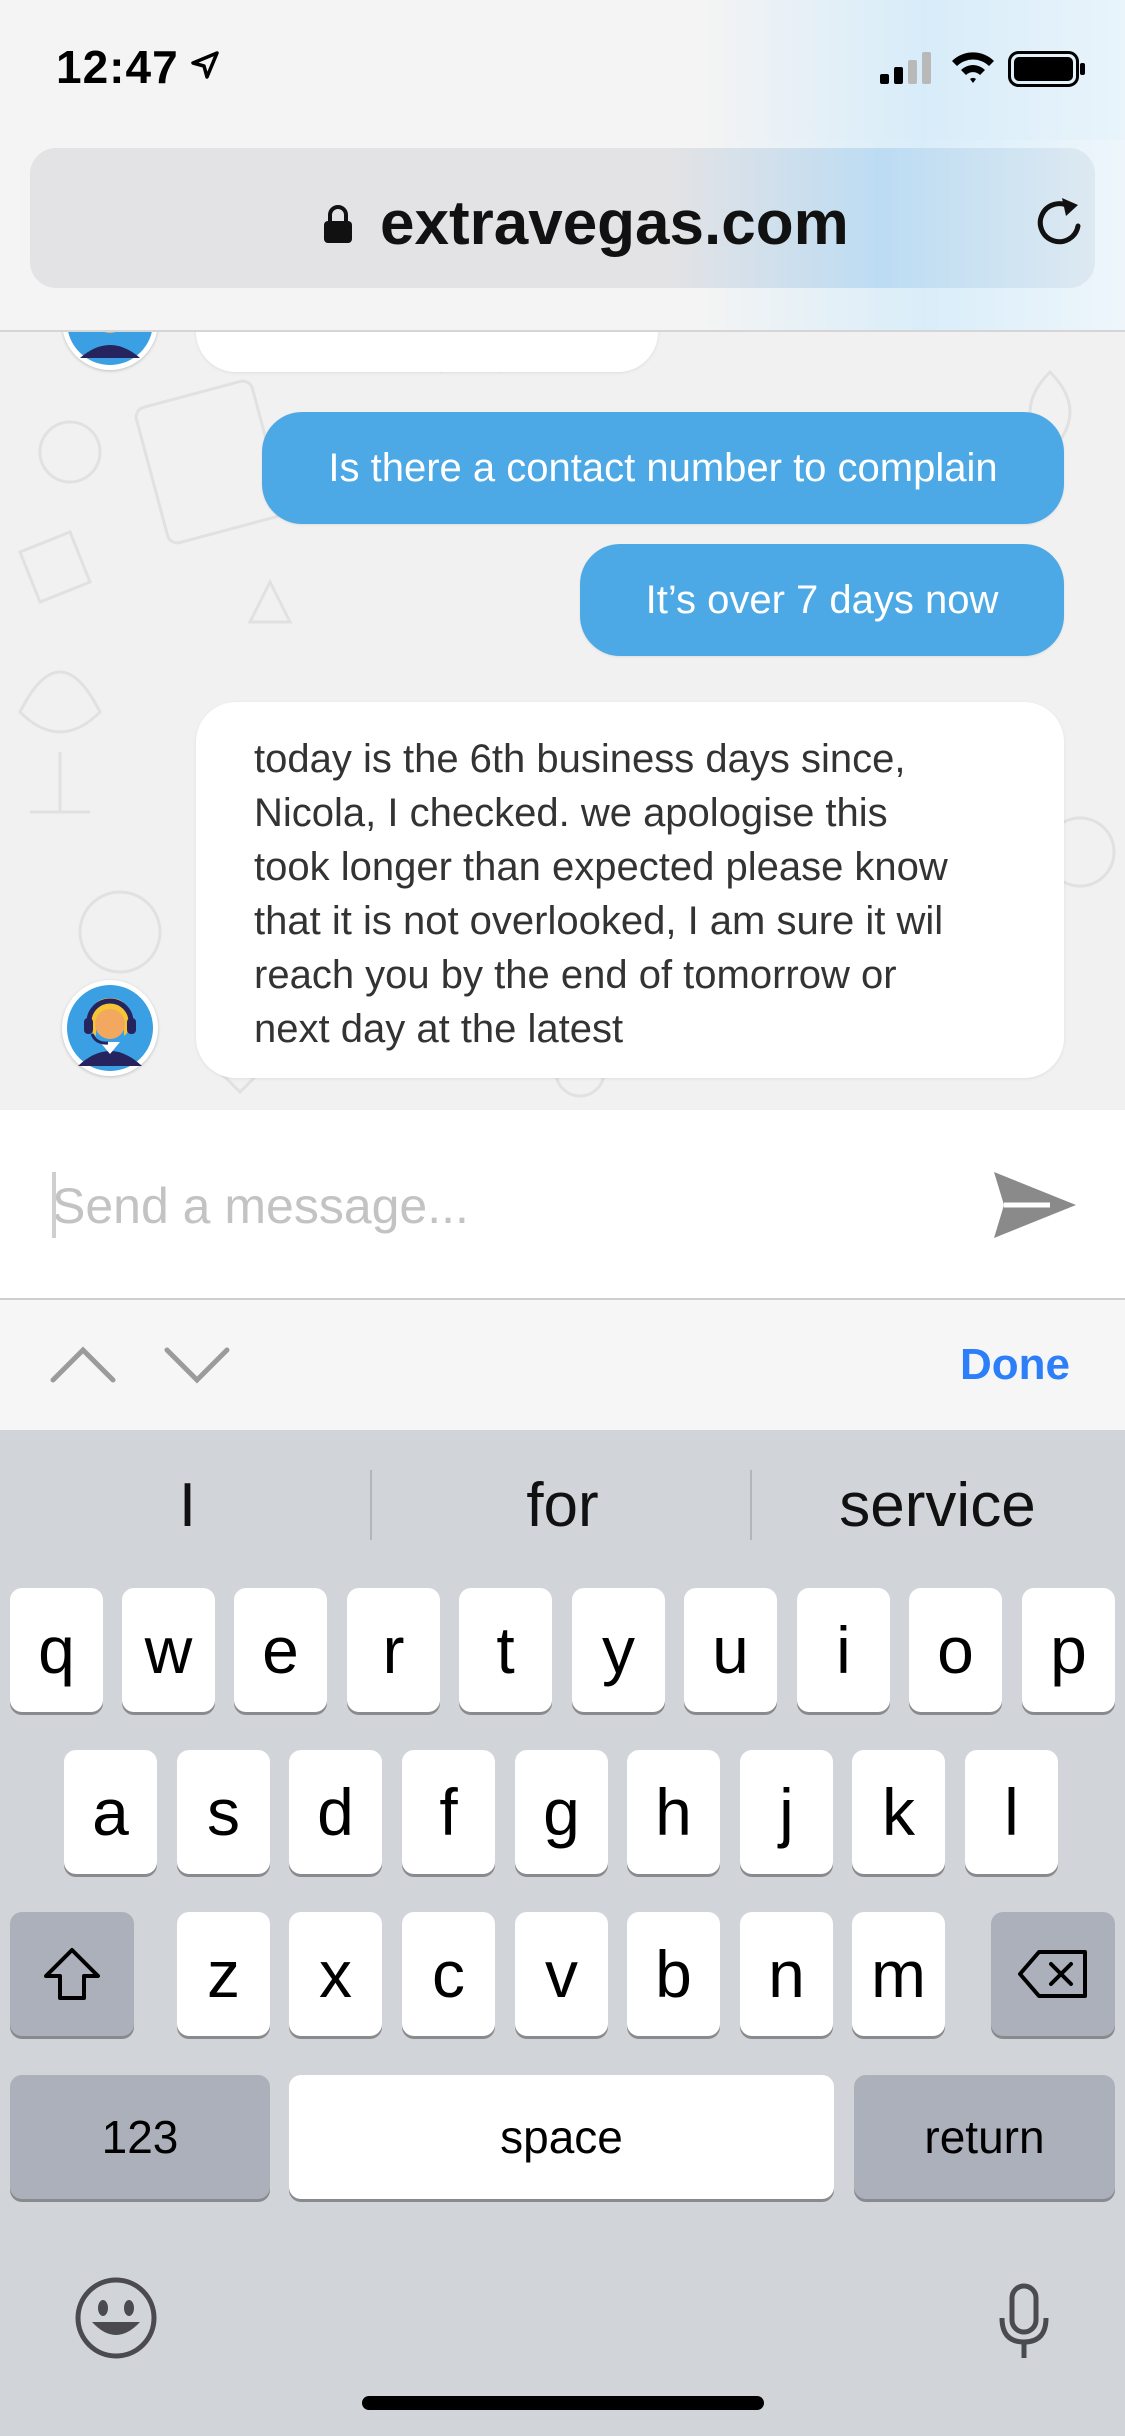  I want to click on return-key: return, so click(984, 2137).